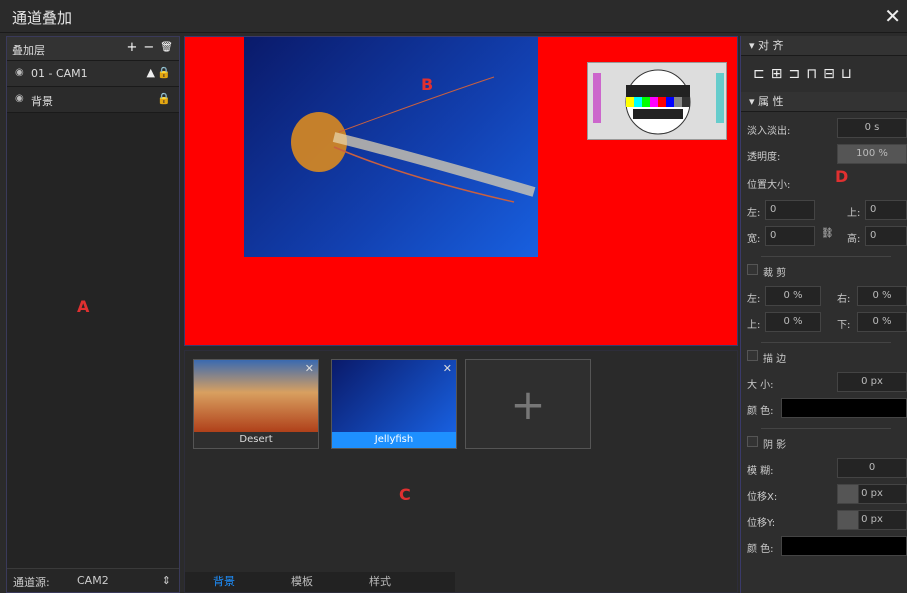 The width and height of the screenshot is (907, 593). I want to click on desert-image, so click(256, 396).